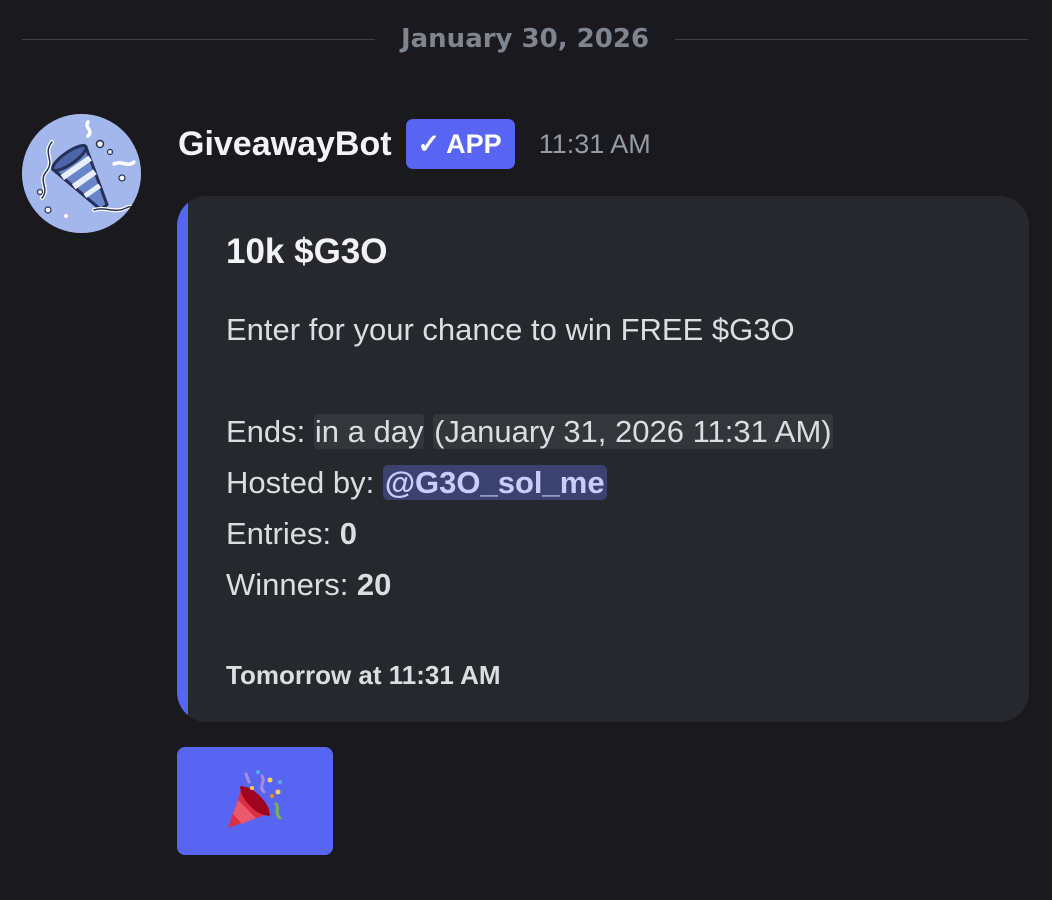 This screenshot has height=900, width=1052. Describe the element at coordinates (198, 39) in the screenshot. I see `divider-line-left` at that location.